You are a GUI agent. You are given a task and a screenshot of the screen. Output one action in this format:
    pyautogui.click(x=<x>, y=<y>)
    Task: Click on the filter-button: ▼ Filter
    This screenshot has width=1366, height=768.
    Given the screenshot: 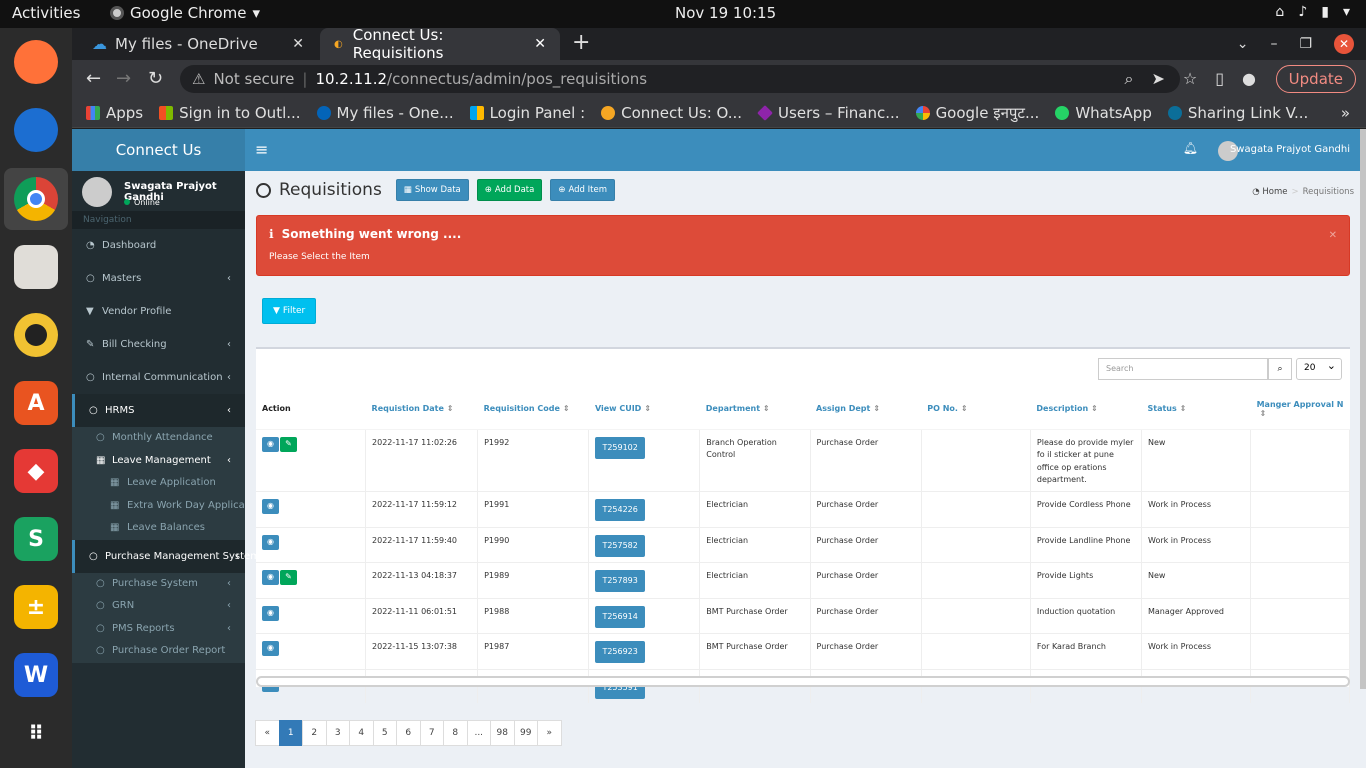 What is the action you would take?
    pyautogui.click(x=289, y=311)
    